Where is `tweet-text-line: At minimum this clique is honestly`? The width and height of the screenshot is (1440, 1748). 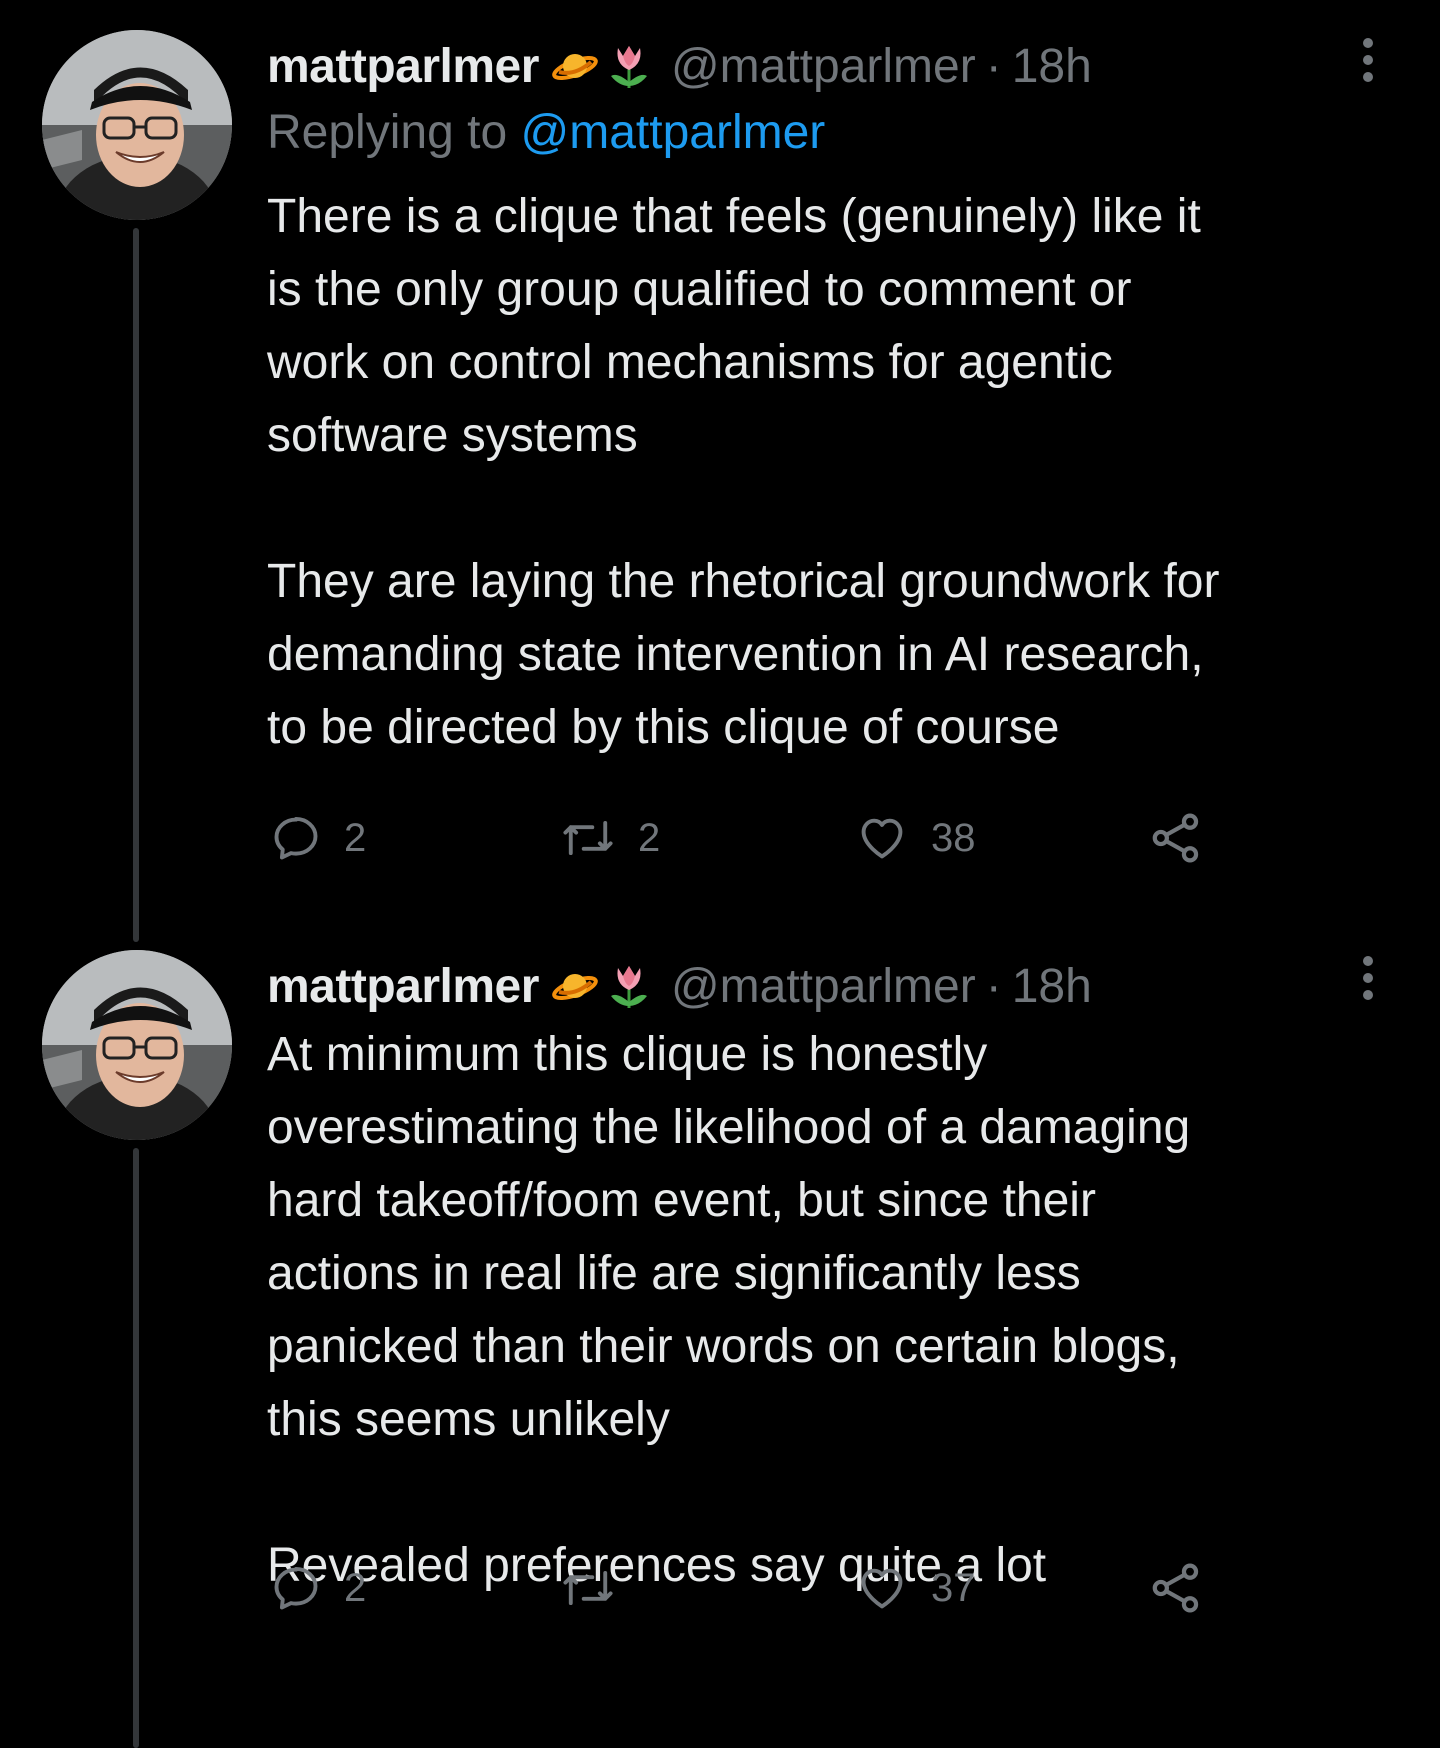
tweet-text-line: At minimum this clique is honestly is located at coordinates (627, 1054).